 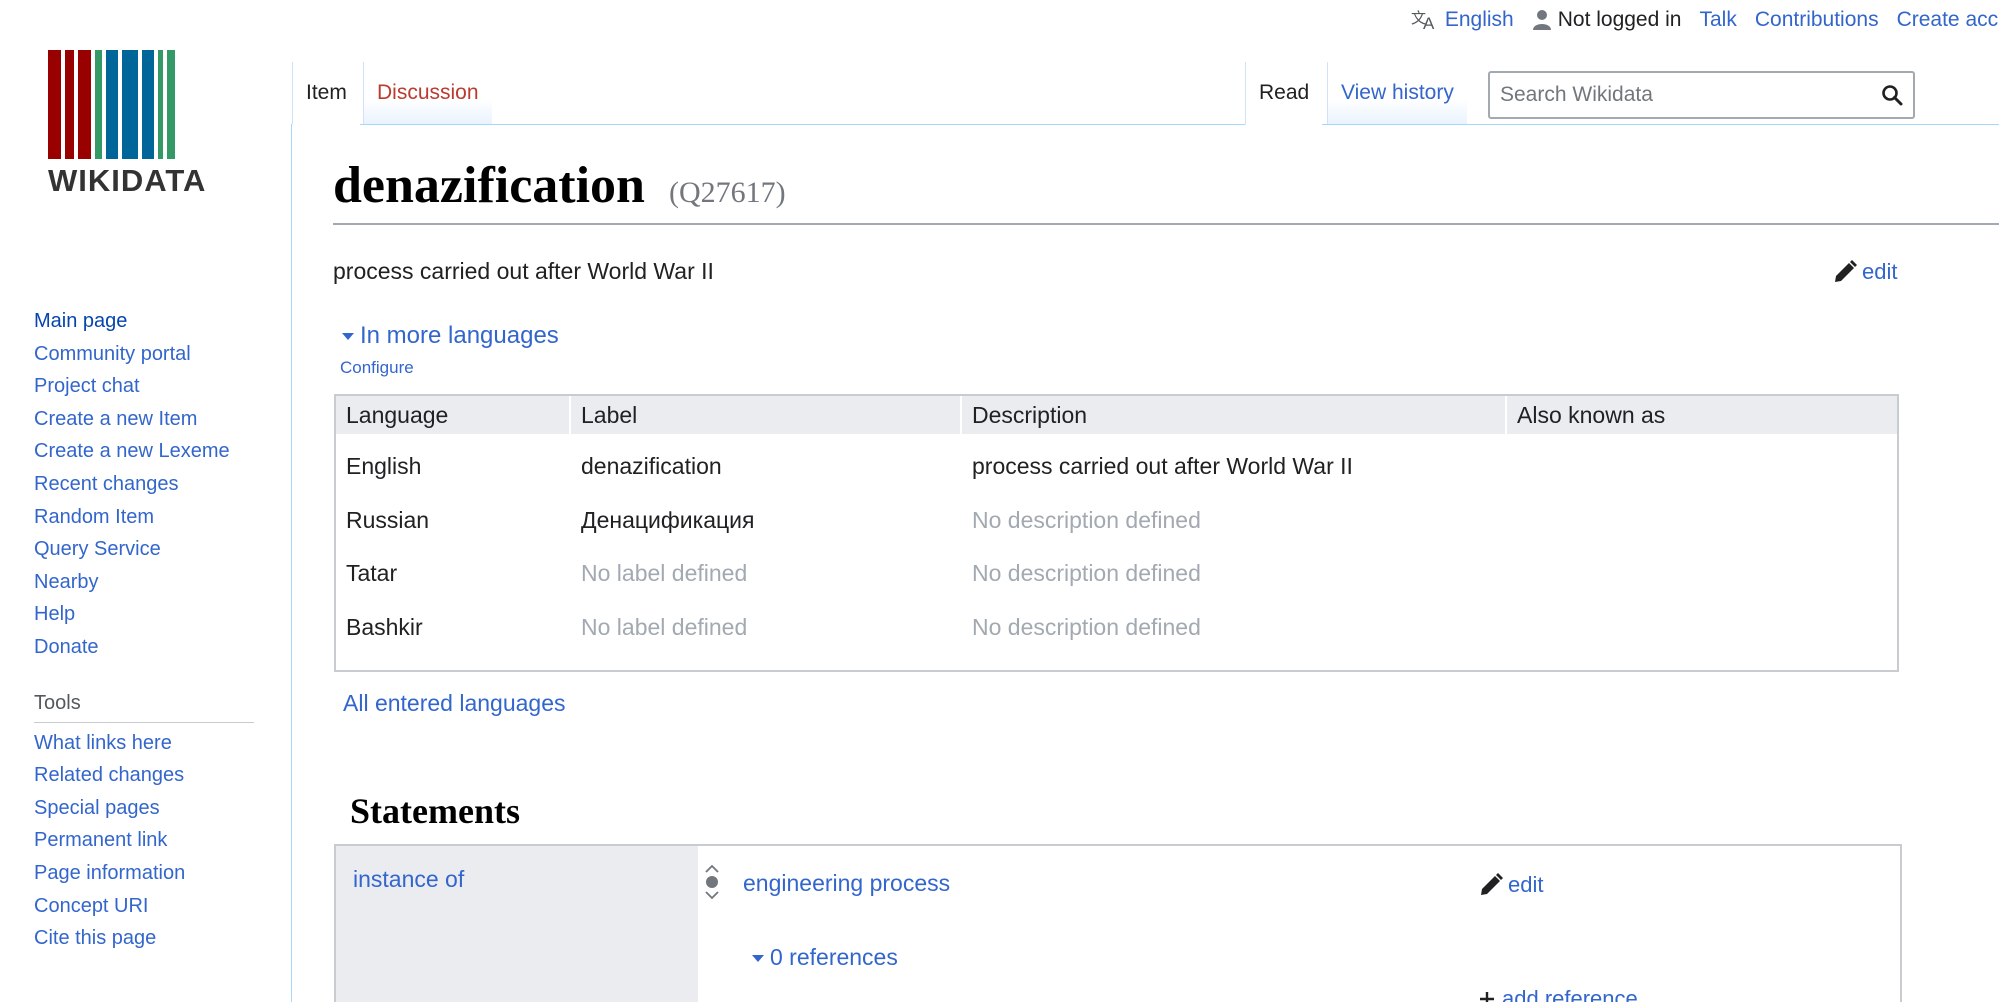 What do you see at coordinates (1948, 20) in the screenshot?
I see `create-account-link: Create account` at bounding box center [1948, 20].